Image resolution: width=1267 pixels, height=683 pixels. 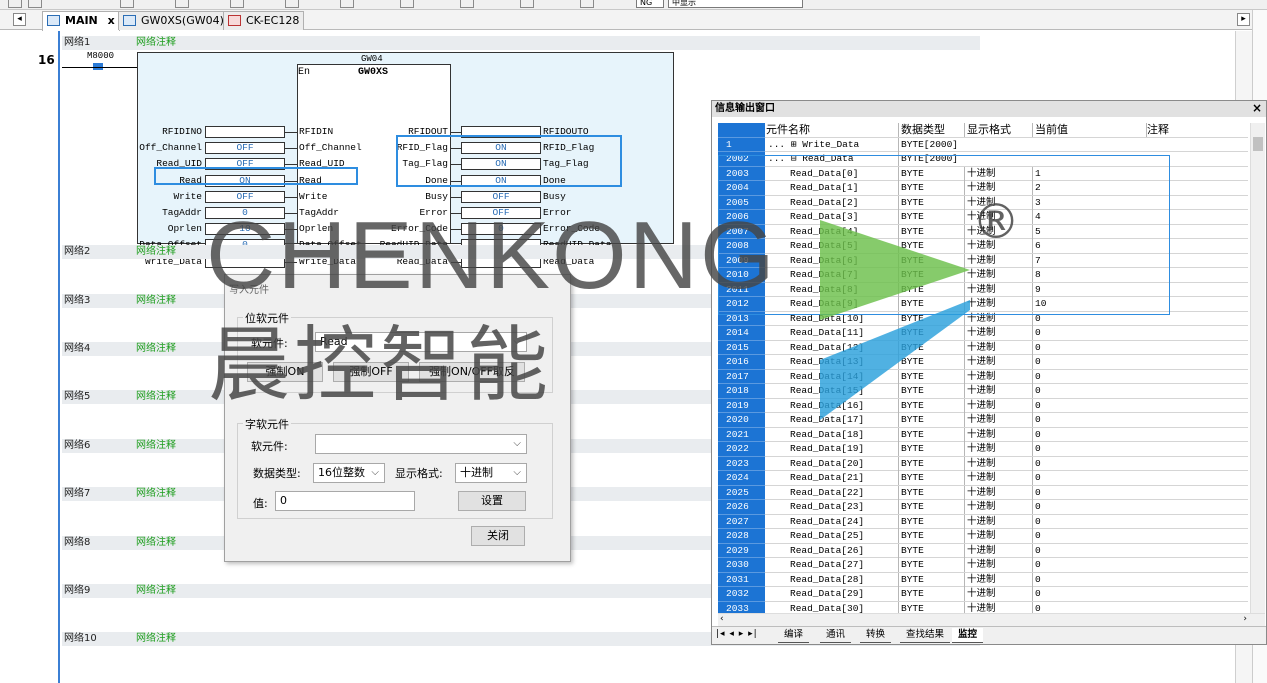 I want to click on table-row: 2030 Read_Data[27] BYTE 十进制 0, so click(x=983, y=565).